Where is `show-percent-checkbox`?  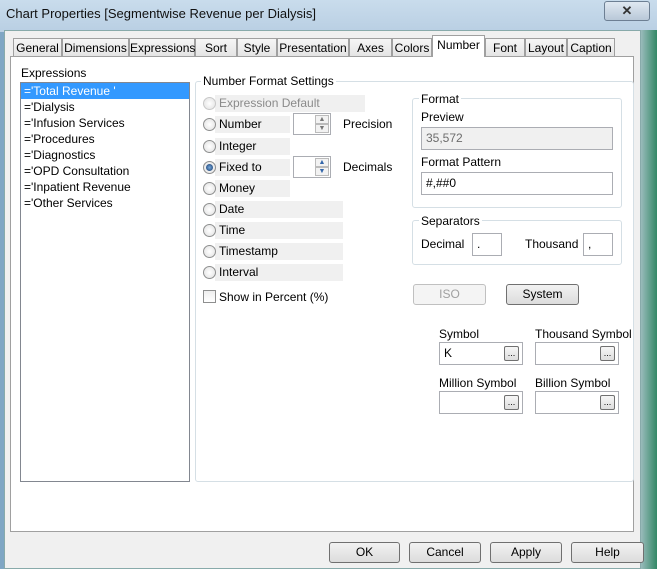 show-percent-checkbox is located at coordinates (209, 296).